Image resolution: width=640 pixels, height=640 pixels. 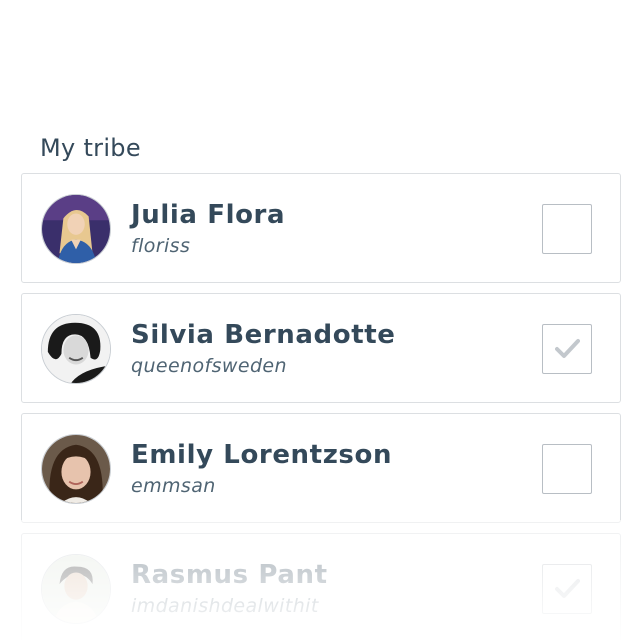 I want to click on avatar-emily-lorentzson-icon, so click(x=76, y=469).